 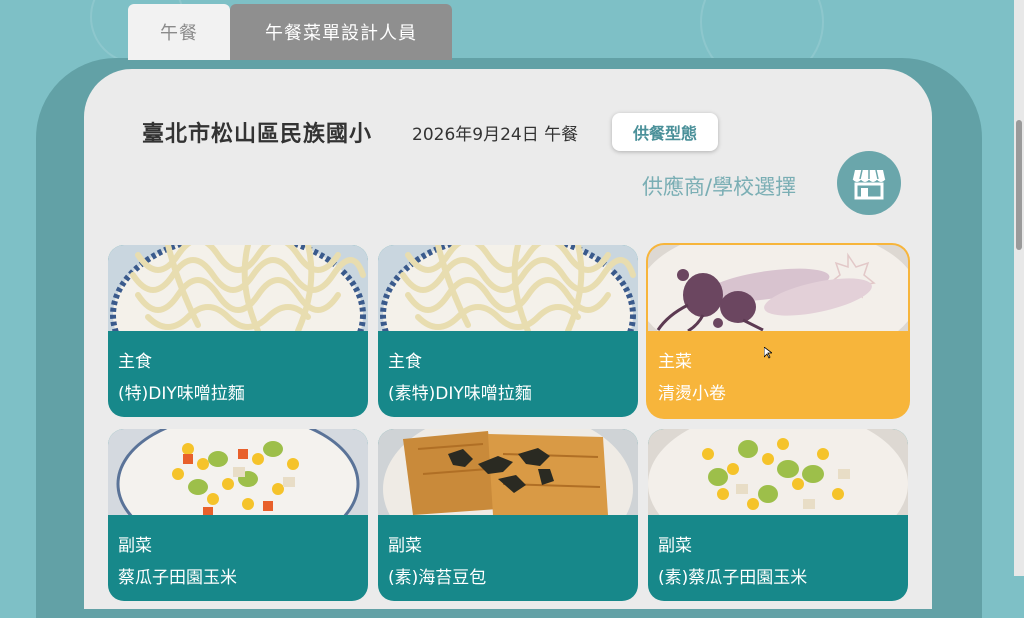 What do you see at coordinates (179, 32) in the screenshot?
I see `tab-lunch: 午餐` at bounding box center [179, 32].